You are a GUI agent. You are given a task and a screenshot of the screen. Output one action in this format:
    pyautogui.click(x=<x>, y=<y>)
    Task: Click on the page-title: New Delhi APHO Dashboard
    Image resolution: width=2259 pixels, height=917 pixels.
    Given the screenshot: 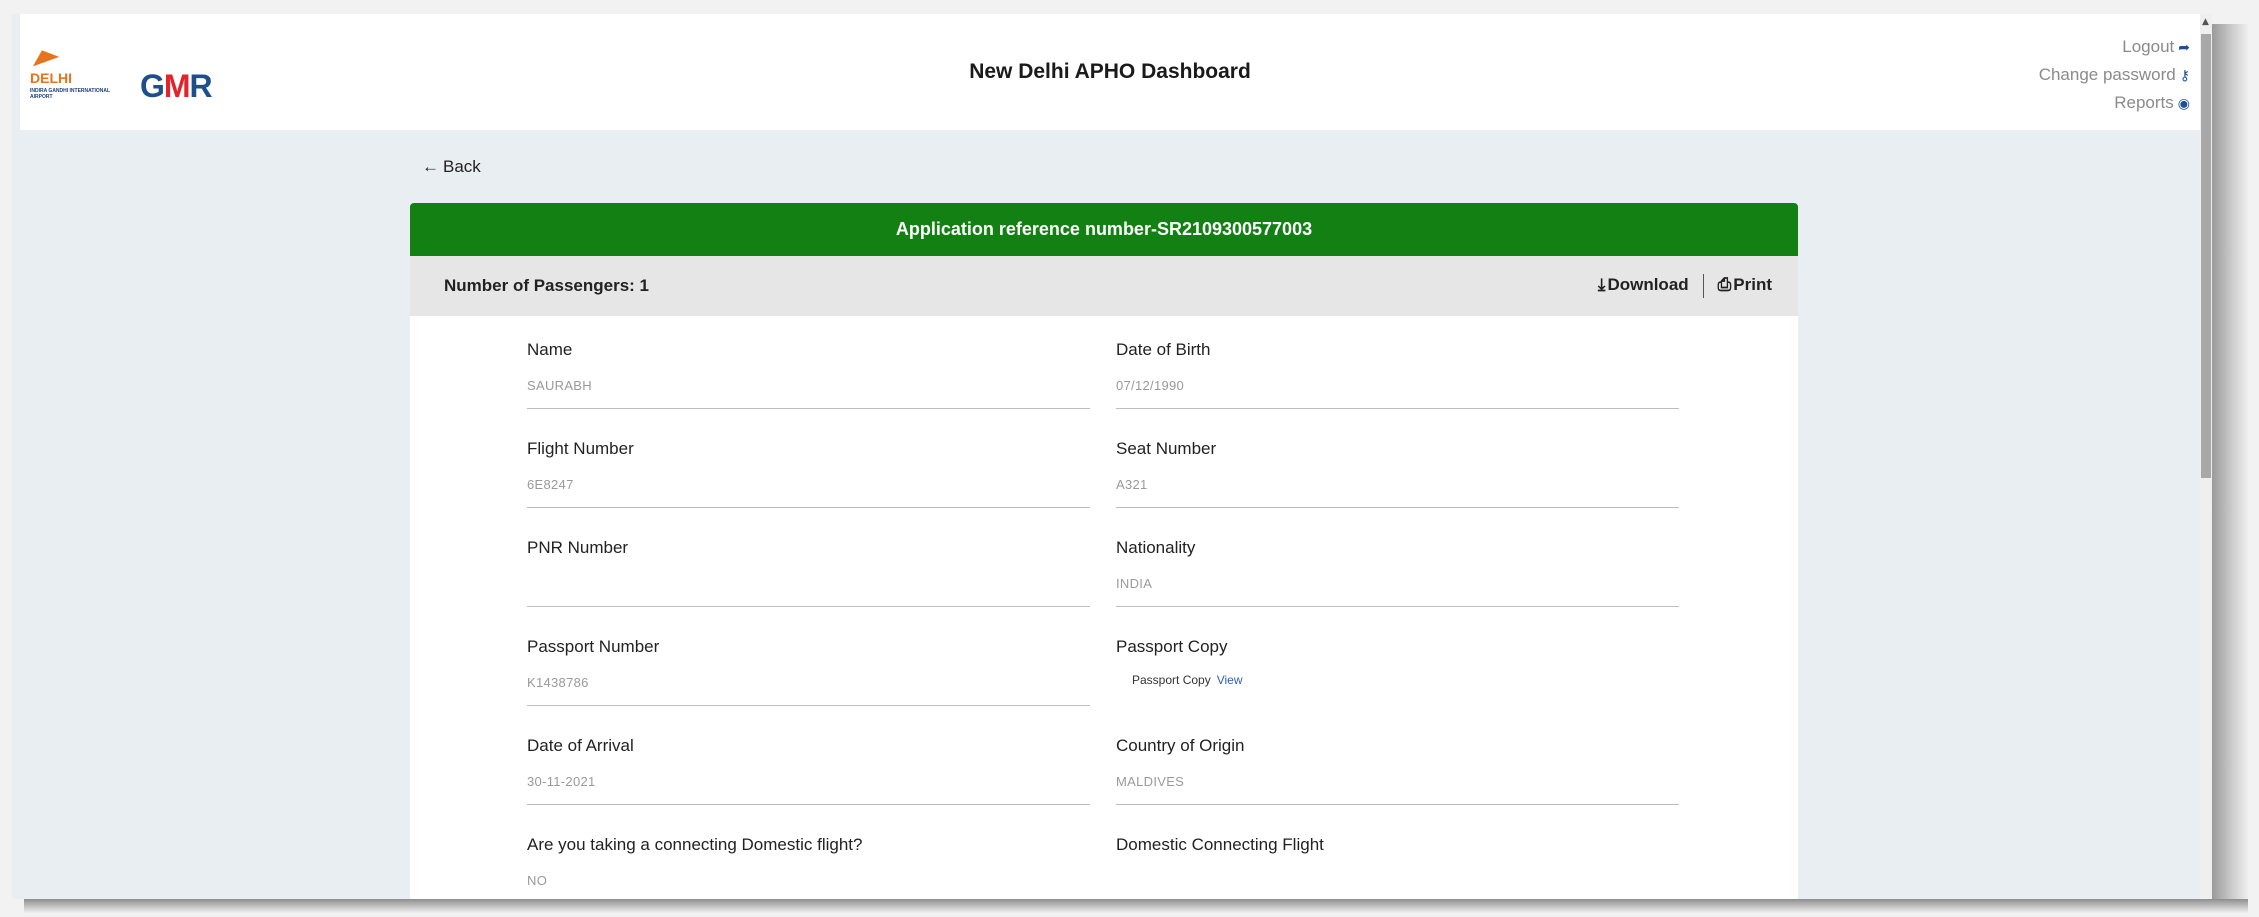 What is the action you would take?
    pyautogui.click(x=1110, y=71)
    